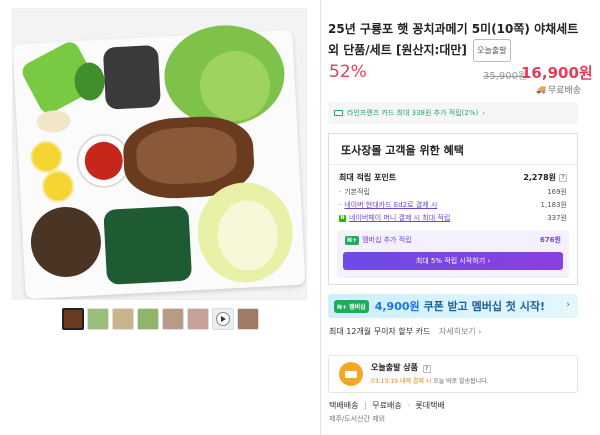  Describe the element at coordinates (453, 261) in the screenshot. I see `membership-start-button: 최대 5% 적립 시작하기 ›` at that location.